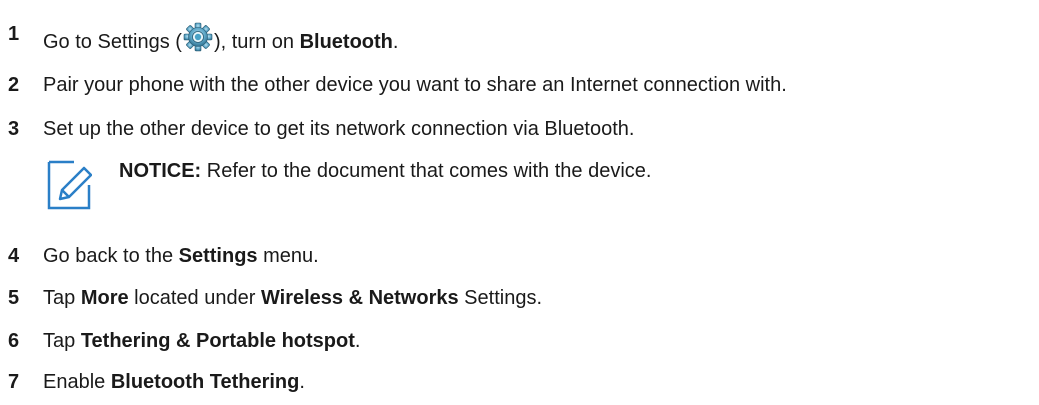  I want to click on step-text-bold: Wireless & Networks, so click(359, 298).